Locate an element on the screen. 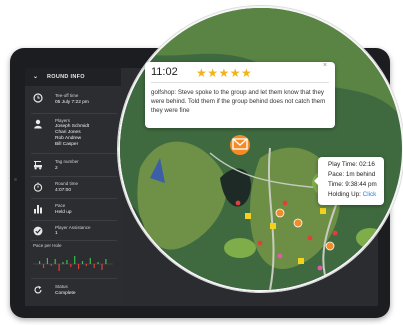 Image resolution: width=403 pixels, height=325 pixels. chevron-down-icon: ⌄ is located at coordinates (35, 77).